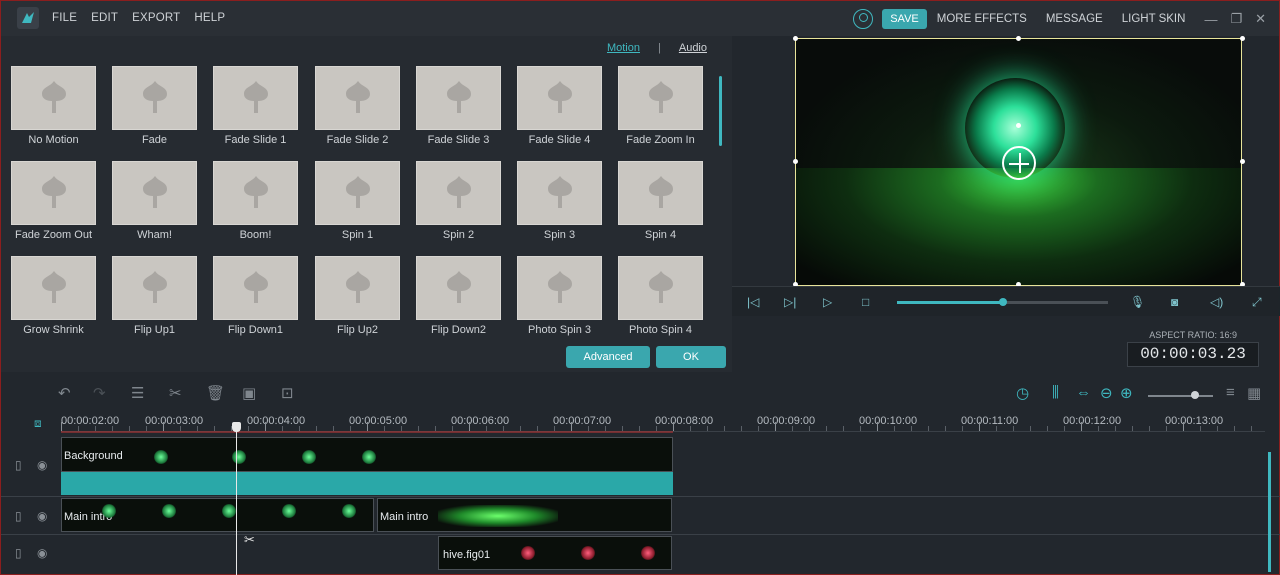 This screenshot has width=1280, height=575. Describe the element at coordinates (1254, 393) in the screenshot. I see `grid-view-icon: ▦` at that location.